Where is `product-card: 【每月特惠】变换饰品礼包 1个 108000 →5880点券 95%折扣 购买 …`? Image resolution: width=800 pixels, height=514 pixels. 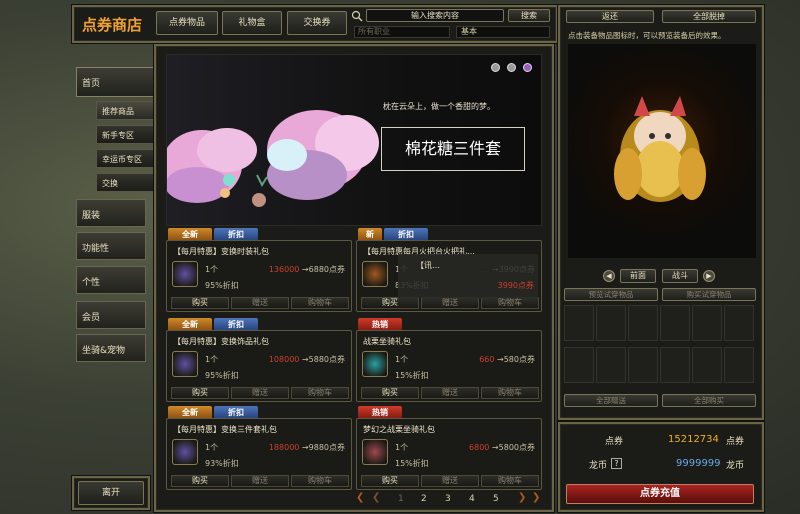
product-card: 【每月特惠】变换饰品礼包 1个 108000 →5880点券 95%折扣 购买 … is located at coordinates (259, 366).